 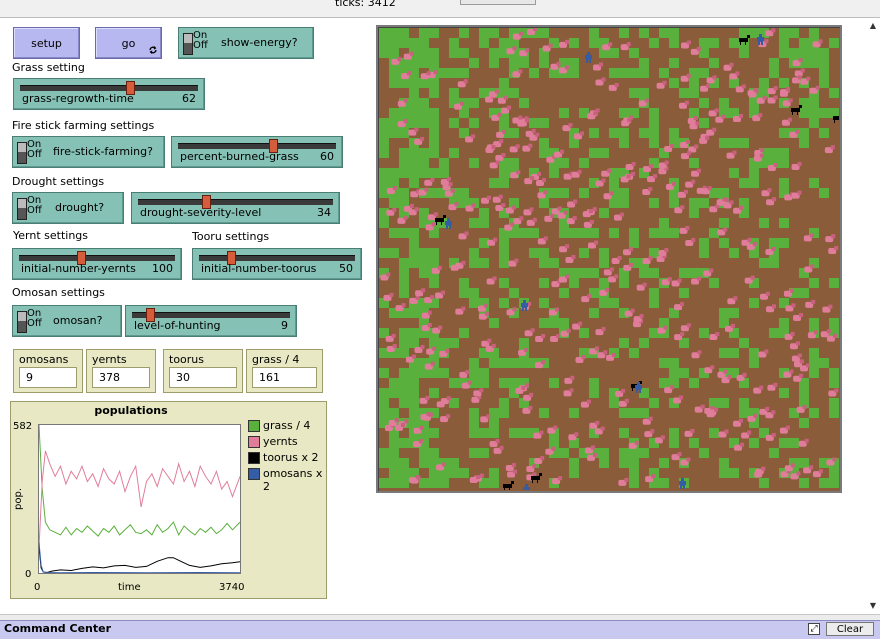 What do you see at coordinates (814, 629) in the screenshot?
I see `expand-icon: ⤢` at bounding box center [814, 629].